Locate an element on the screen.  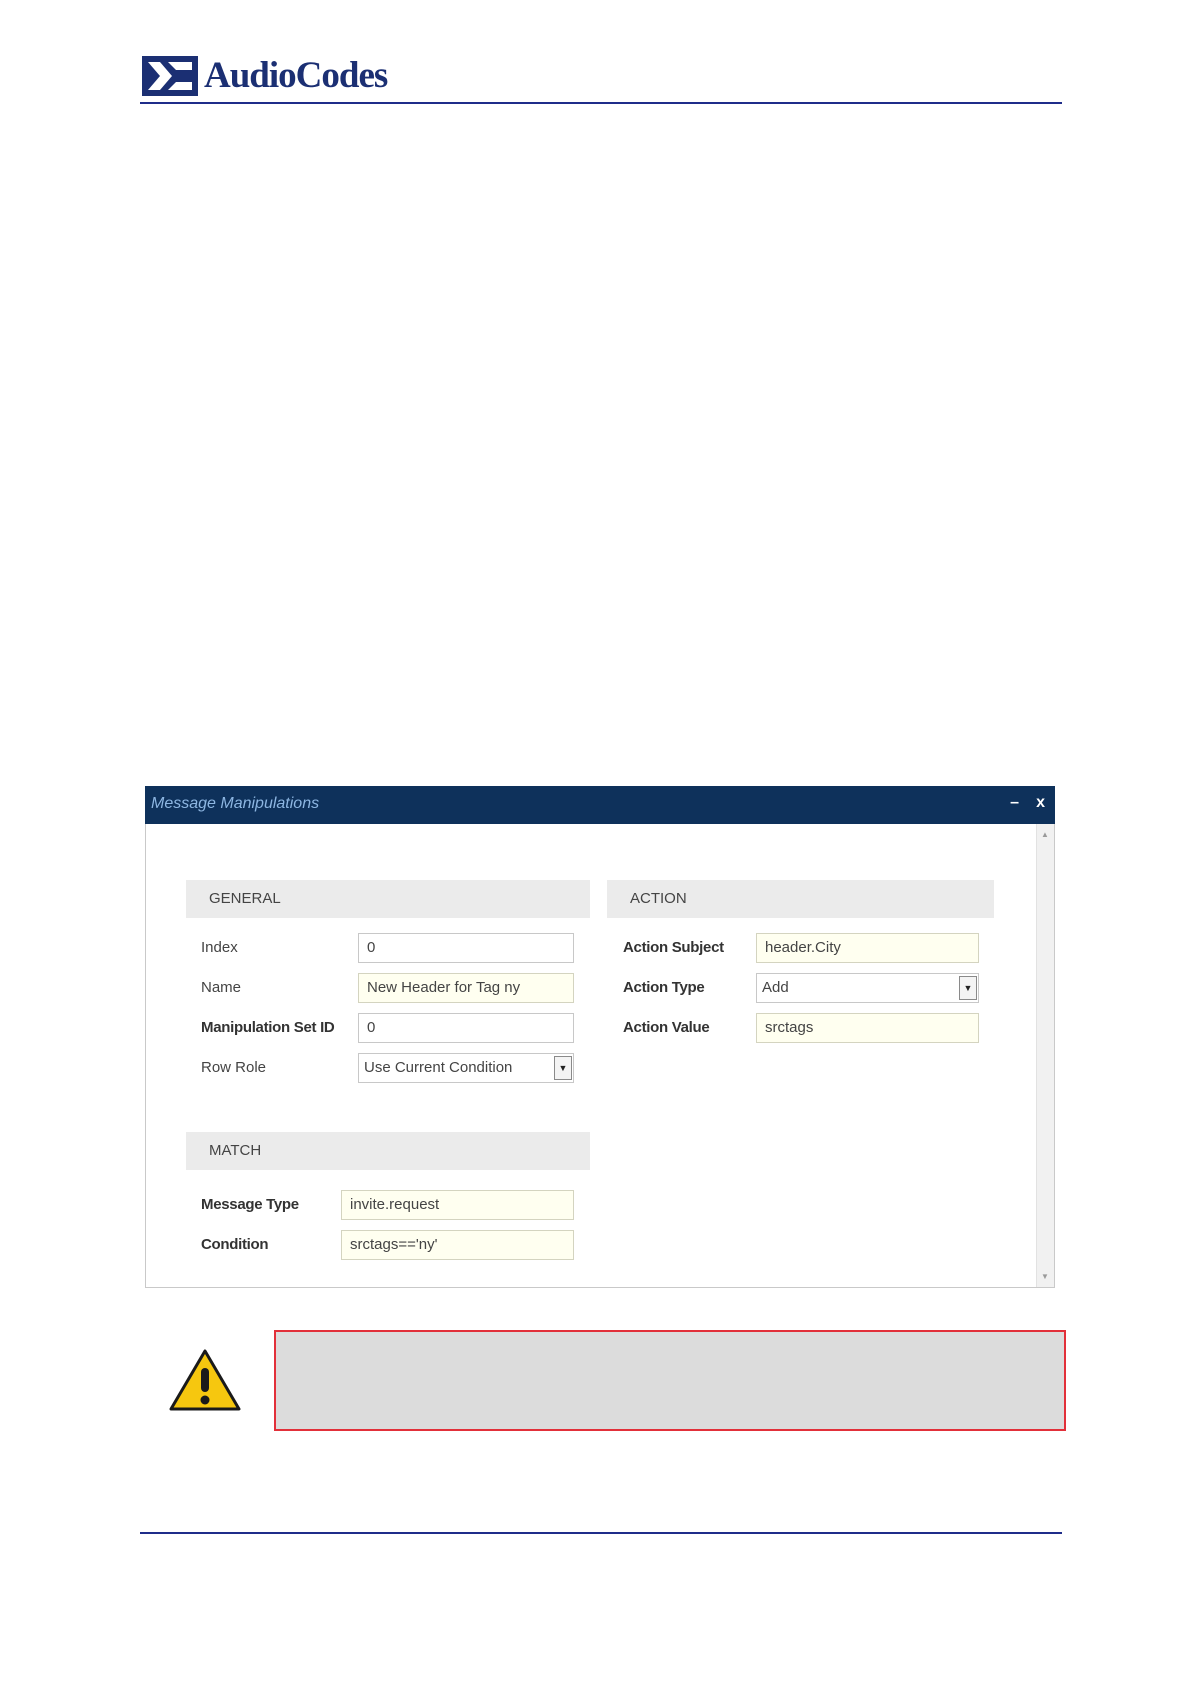
dialog-scrollbar: ▲ ▼ is located at coordinates (1045, 1055).